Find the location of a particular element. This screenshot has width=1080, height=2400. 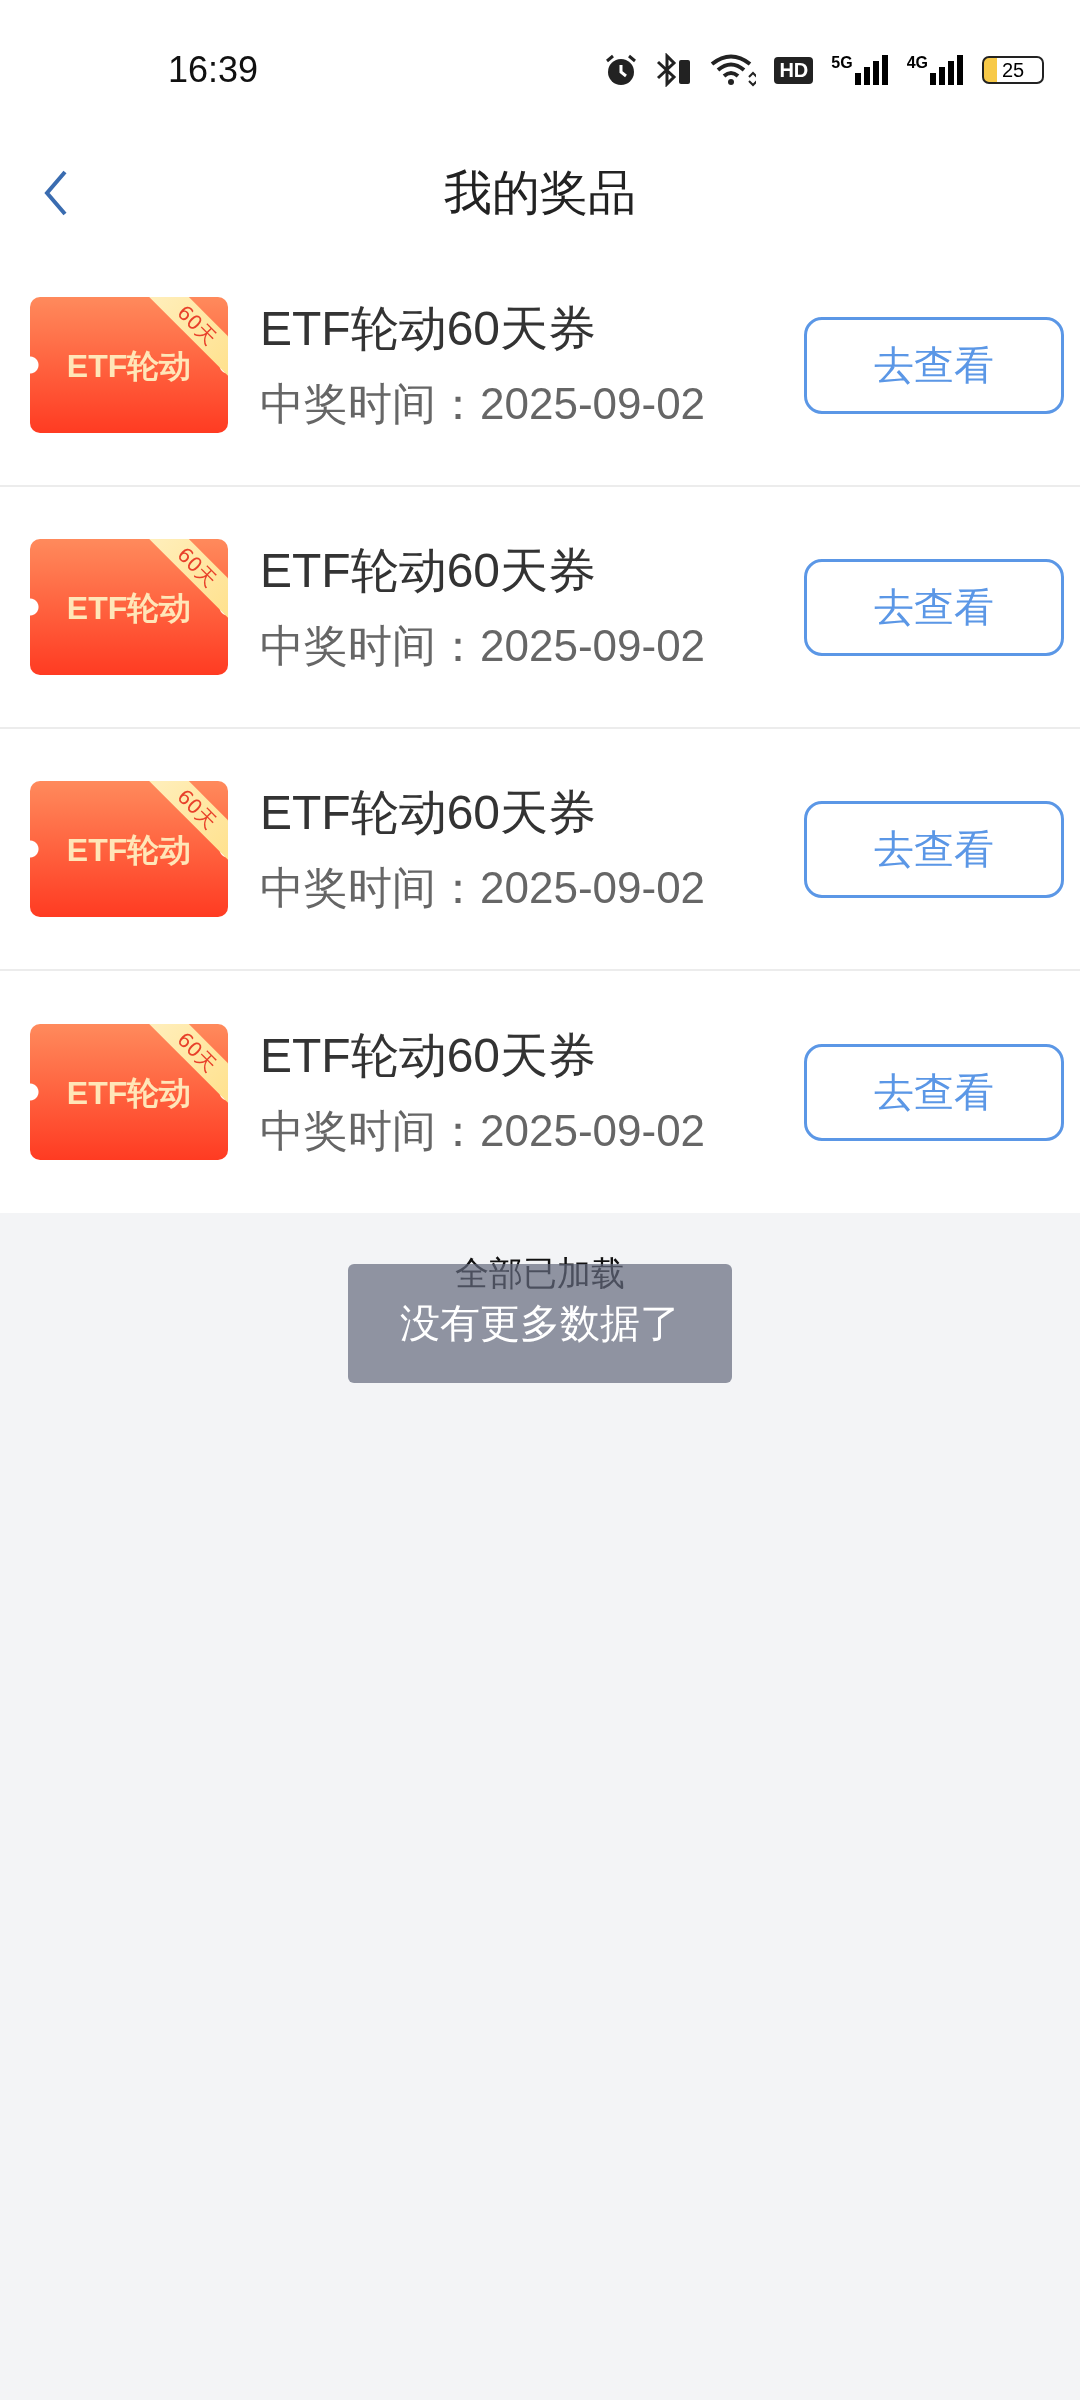

bluetooth-icon is located at coordinates (674, 70).